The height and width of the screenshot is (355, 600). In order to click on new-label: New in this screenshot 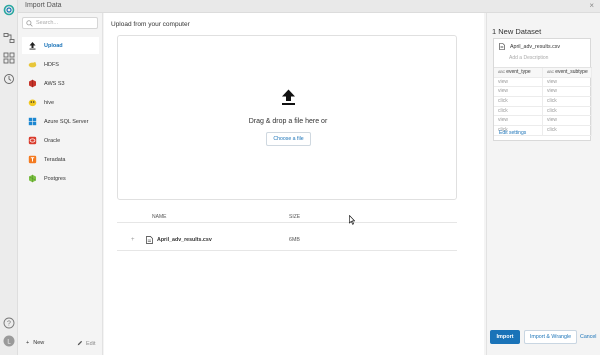, I will do `click(39, 343)`.